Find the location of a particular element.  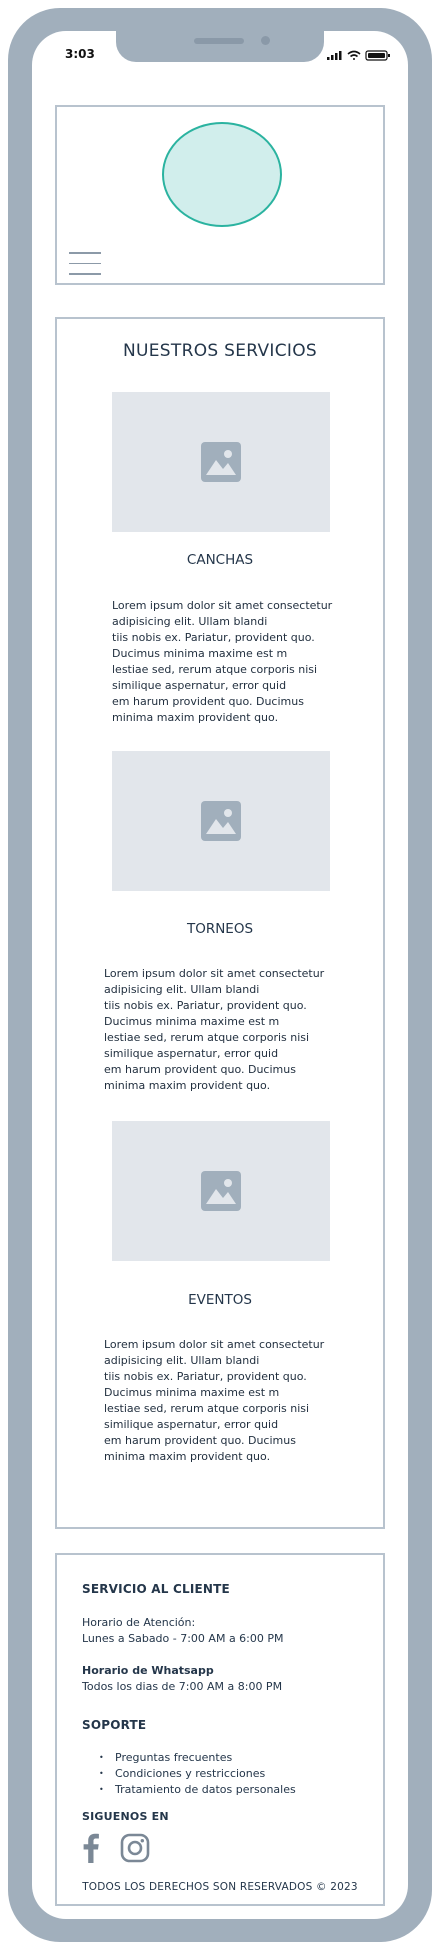

service-title-eventos: EVENTOS is located at coordinates (220, 1300).